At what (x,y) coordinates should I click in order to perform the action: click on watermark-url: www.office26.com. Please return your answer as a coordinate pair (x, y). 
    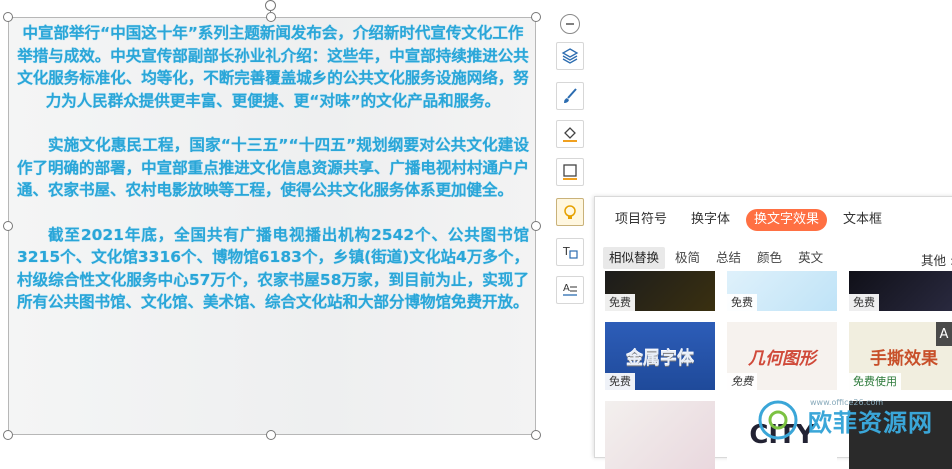
    Looking at the image, I should click on (847, 402).